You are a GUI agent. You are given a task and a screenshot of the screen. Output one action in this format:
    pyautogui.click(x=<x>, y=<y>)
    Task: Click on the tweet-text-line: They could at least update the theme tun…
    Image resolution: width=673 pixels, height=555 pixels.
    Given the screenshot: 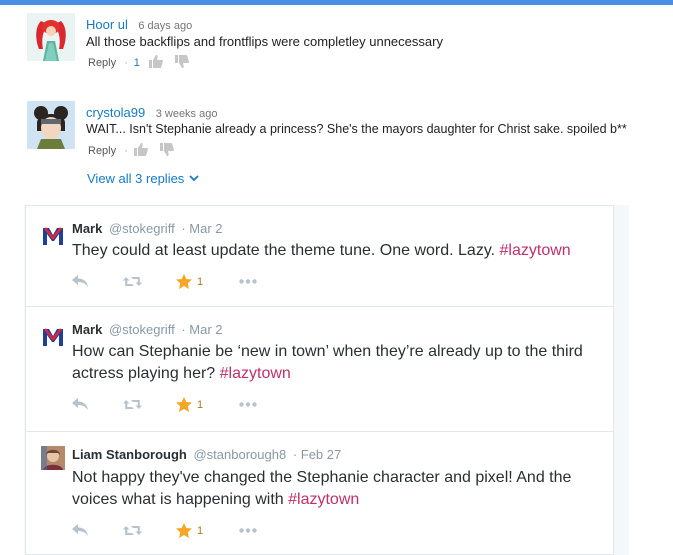 What is the action you would take?
    pyautogui.click(x=286, y=250)
    